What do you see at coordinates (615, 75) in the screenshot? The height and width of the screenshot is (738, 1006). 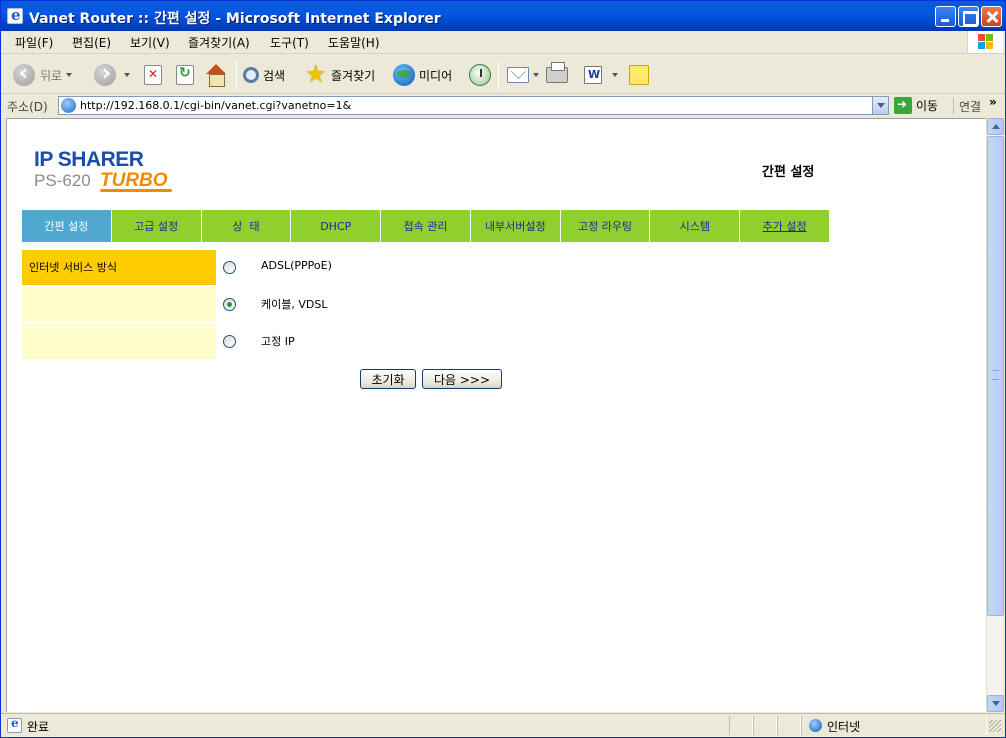 I see `edit-dropdown-icon` at bounding box center [615, 75].